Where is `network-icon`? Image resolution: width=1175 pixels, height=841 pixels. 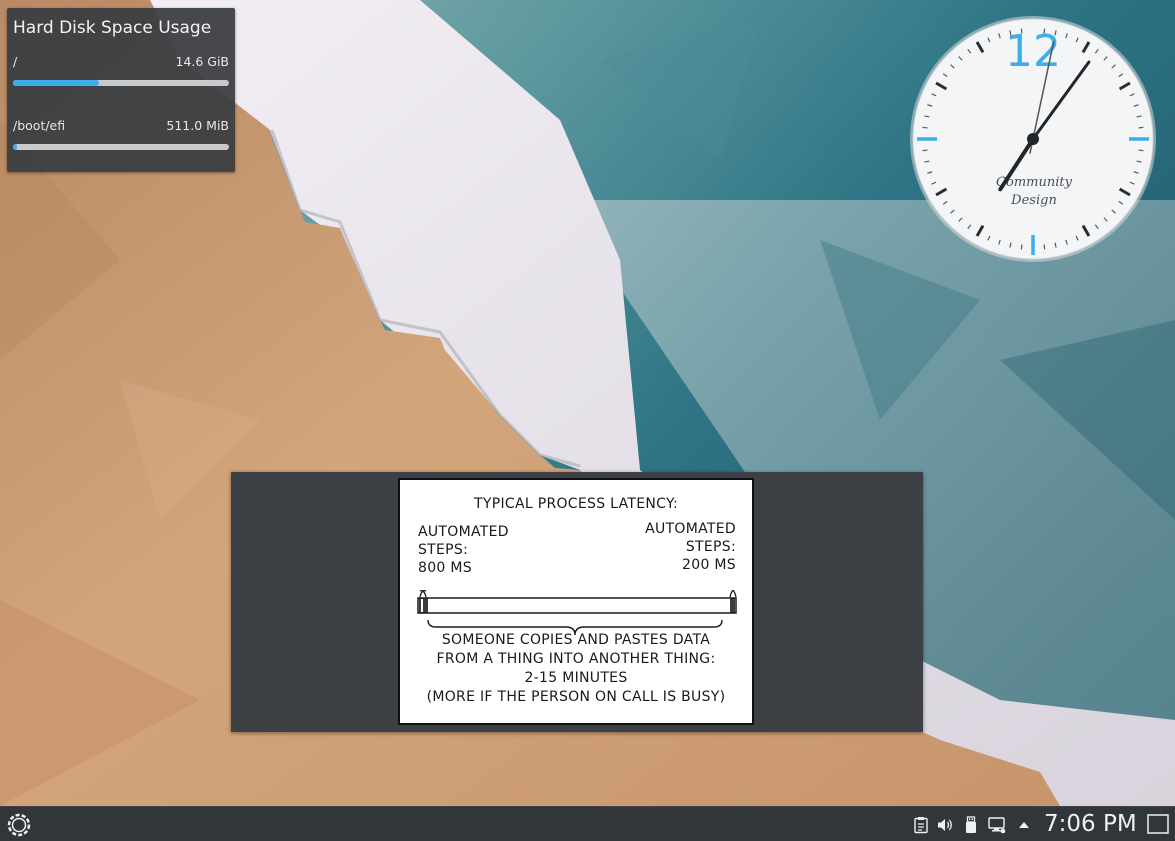
network-icon is located at coordinates (997, 825).